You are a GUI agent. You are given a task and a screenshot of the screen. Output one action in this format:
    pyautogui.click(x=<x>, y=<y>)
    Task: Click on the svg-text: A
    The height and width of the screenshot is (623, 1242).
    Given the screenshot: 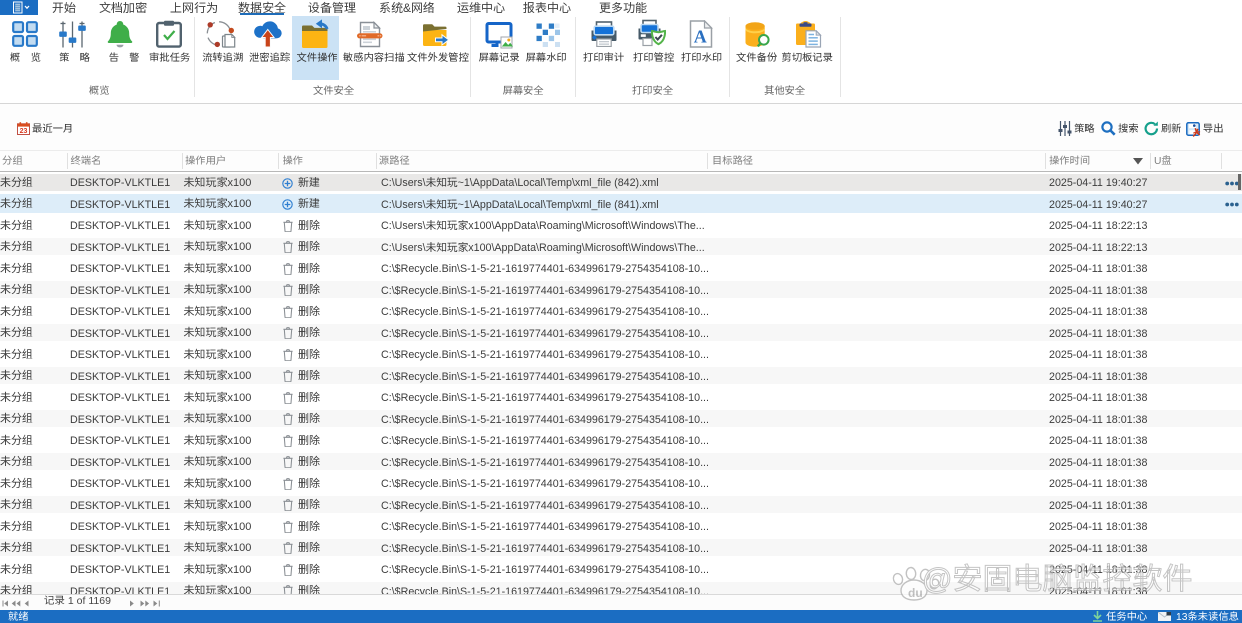 What is the action you would take?
    pyautogui.click(x=700, y=37)
    